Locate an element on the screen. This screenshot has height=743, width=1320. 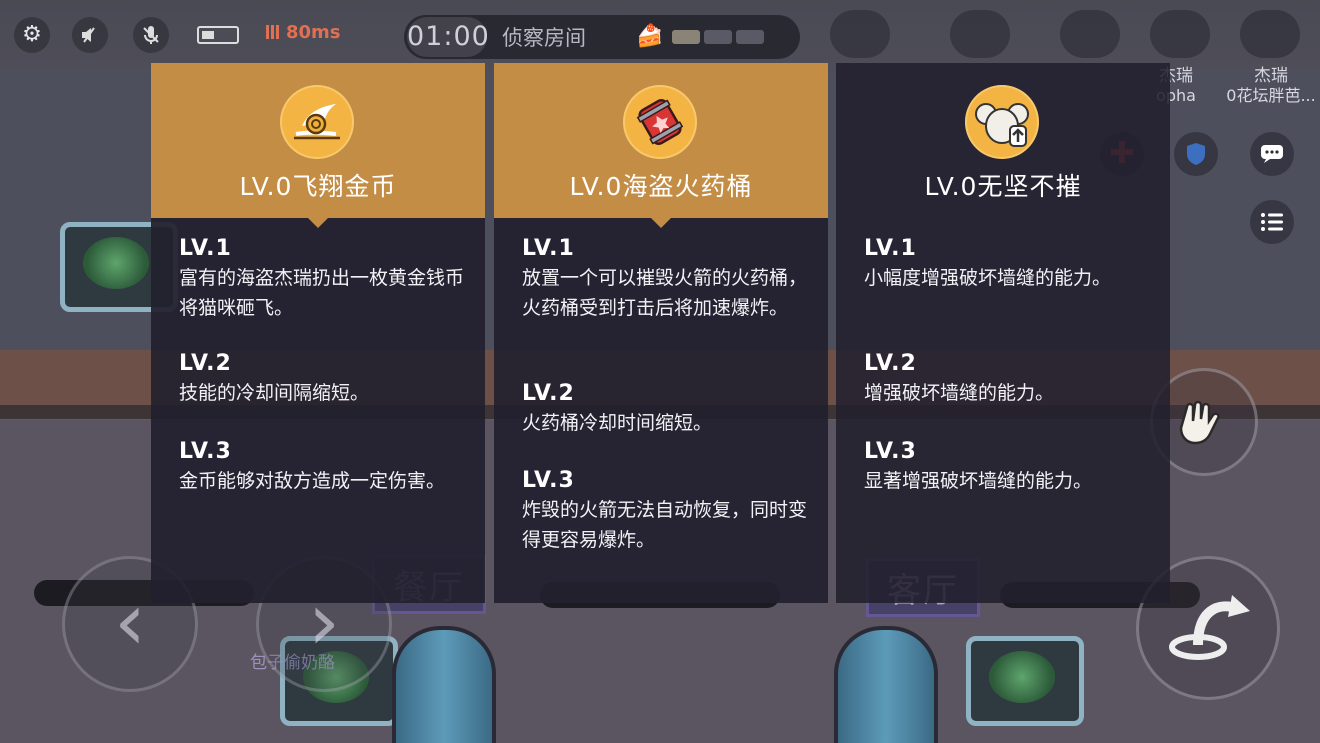
skill-level-2: LV.2 火药桶冷却时间缩短。 is located at coordinates (667, 409).